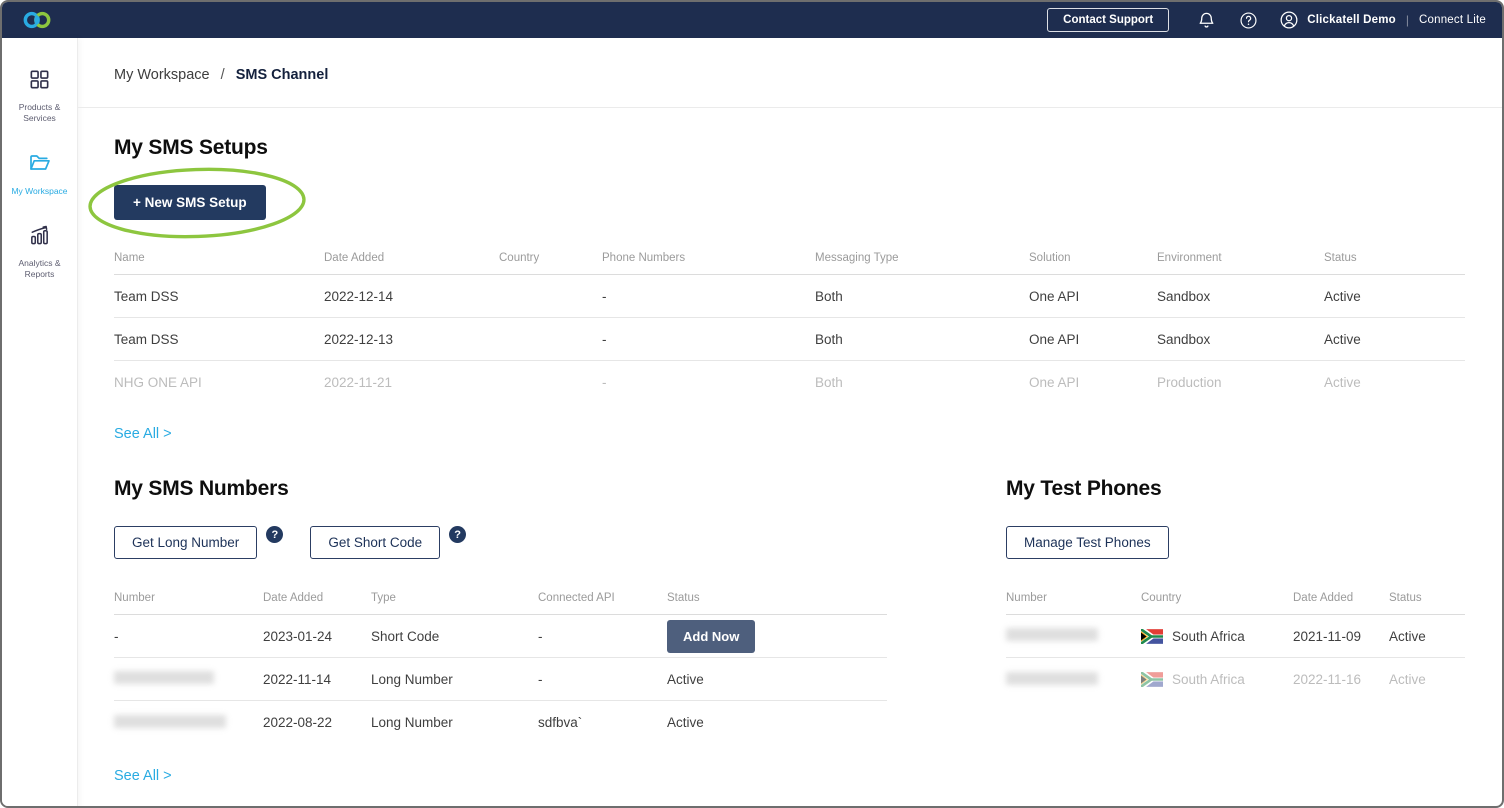 This screenshot has width=1504, height=808. I want to click on add-now-button: Add Now, so click(711, 636).